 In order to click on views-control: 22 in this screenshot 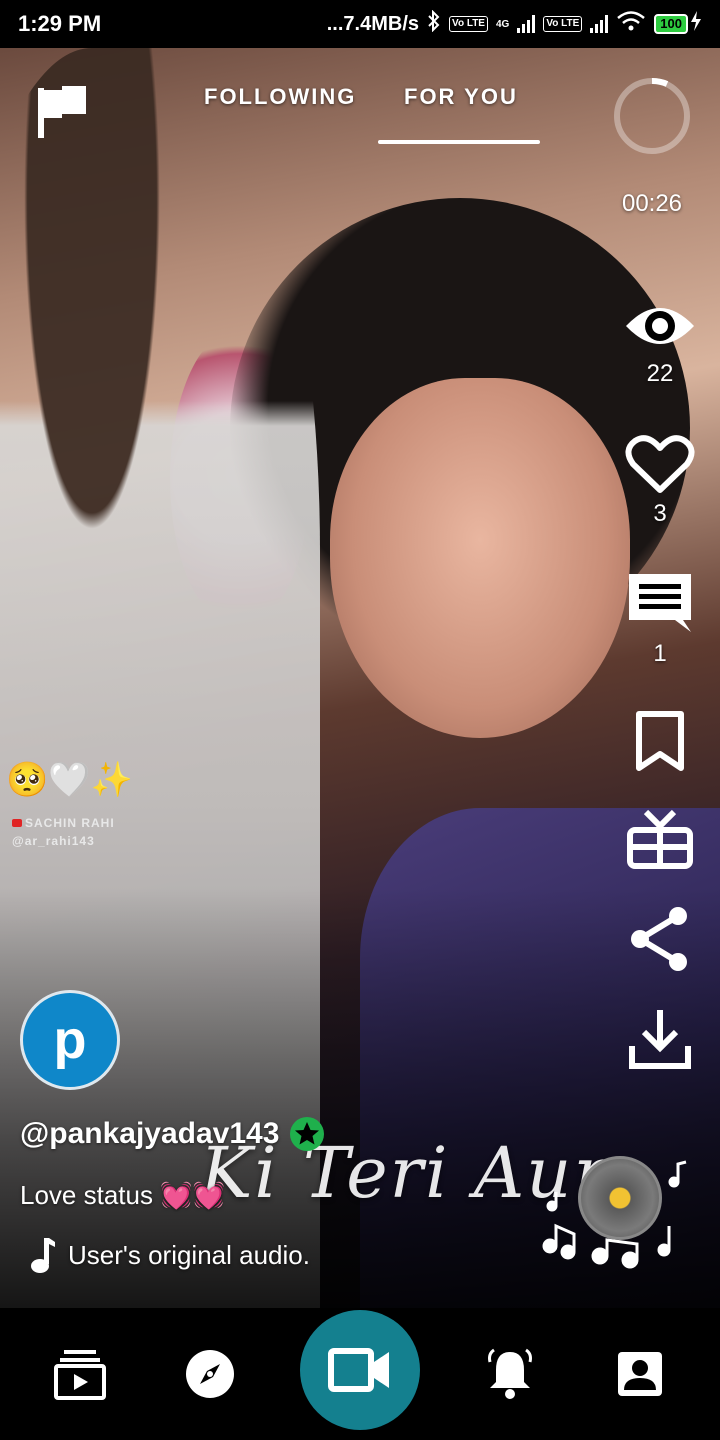, I will do `click(660, 342)`.